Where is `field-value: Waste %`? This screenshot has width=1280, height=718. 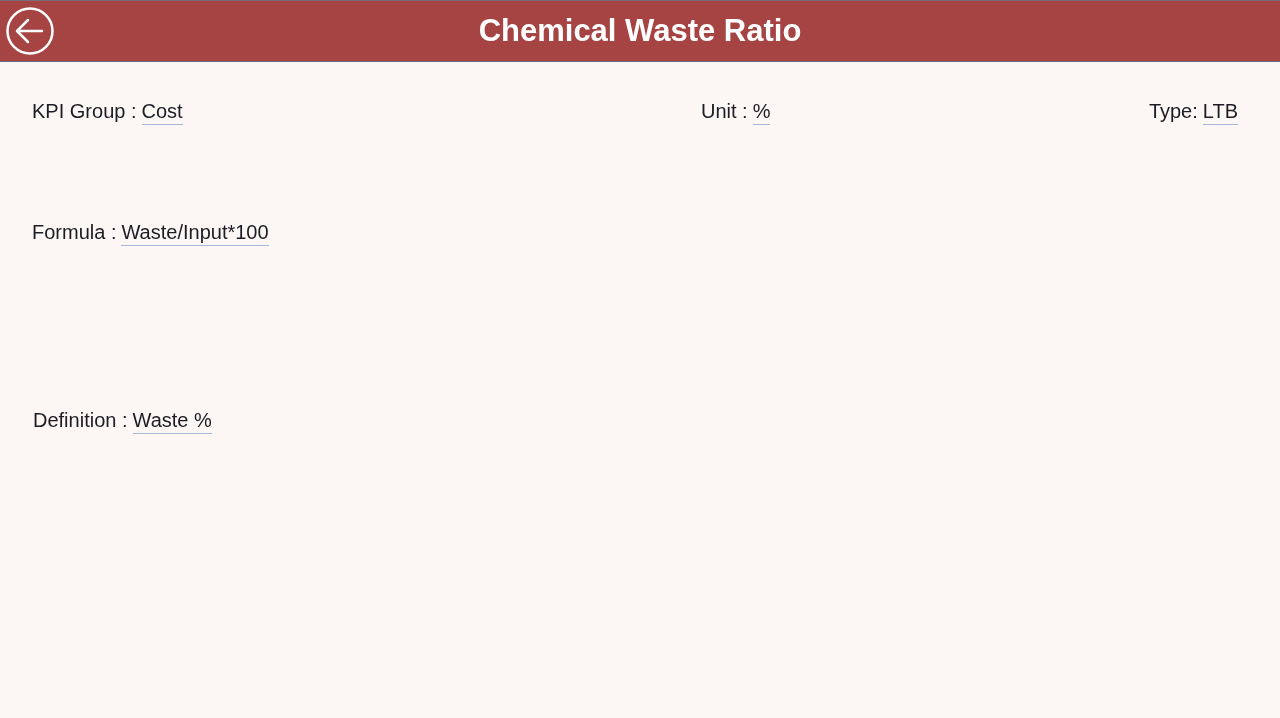 field-value: Waste % is located at coordinates (172, 421).